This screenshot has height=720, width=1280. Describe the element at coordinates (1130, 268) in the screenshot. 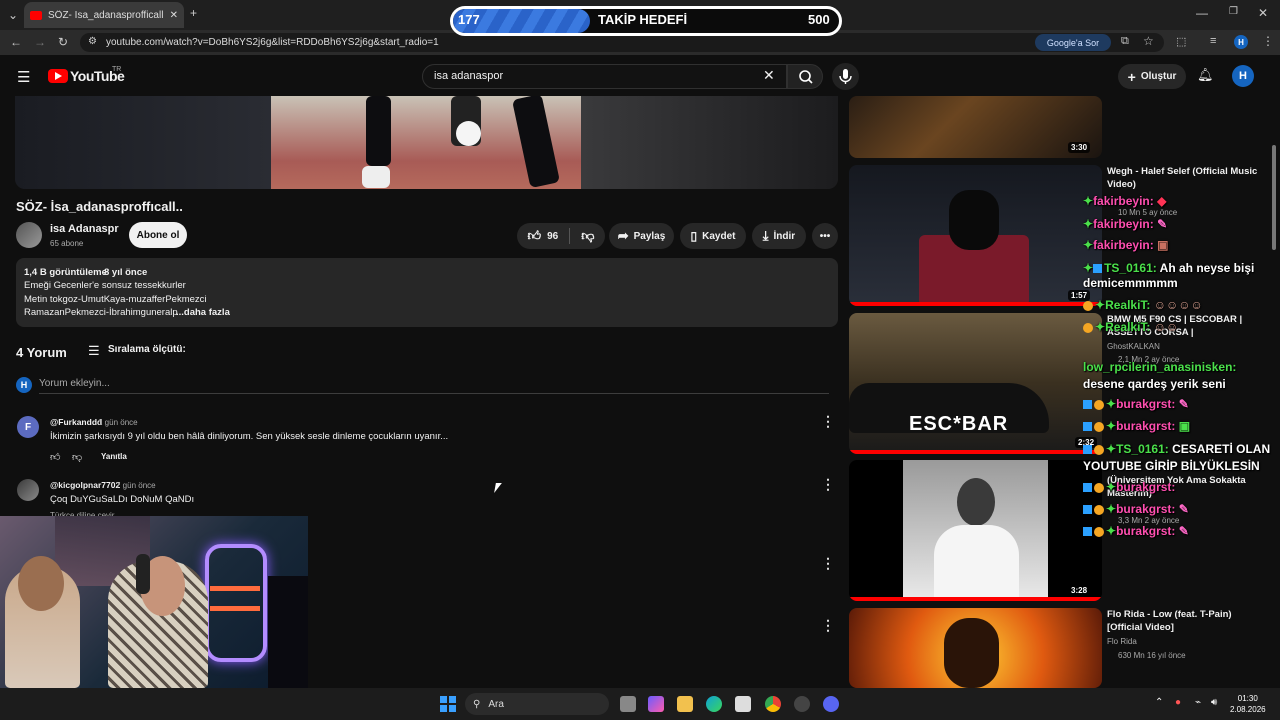

I see `chat-username: TS_0161:` at that location.